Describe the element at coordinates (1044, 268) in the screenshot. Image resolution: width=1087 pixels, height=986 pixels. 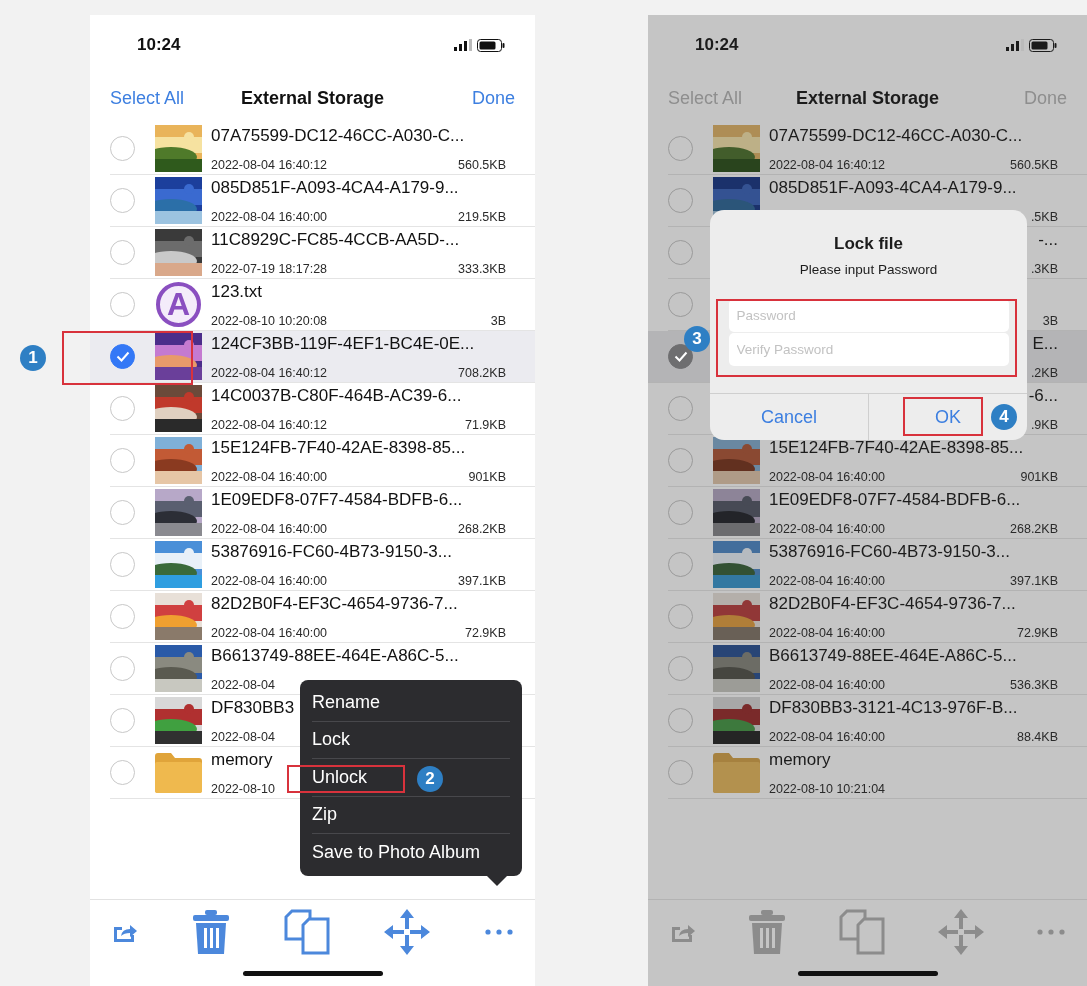
I see `file-size: .3KB` at that location.